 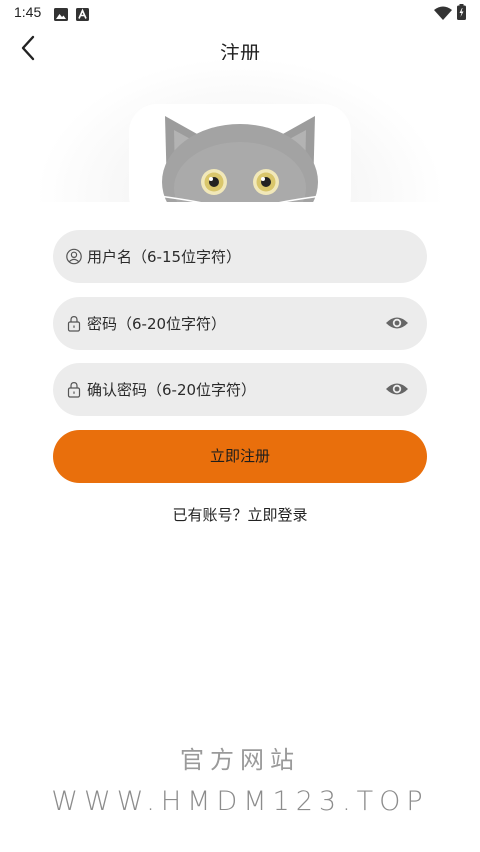 I want to click on user-icon, so click(x=74, y=256).